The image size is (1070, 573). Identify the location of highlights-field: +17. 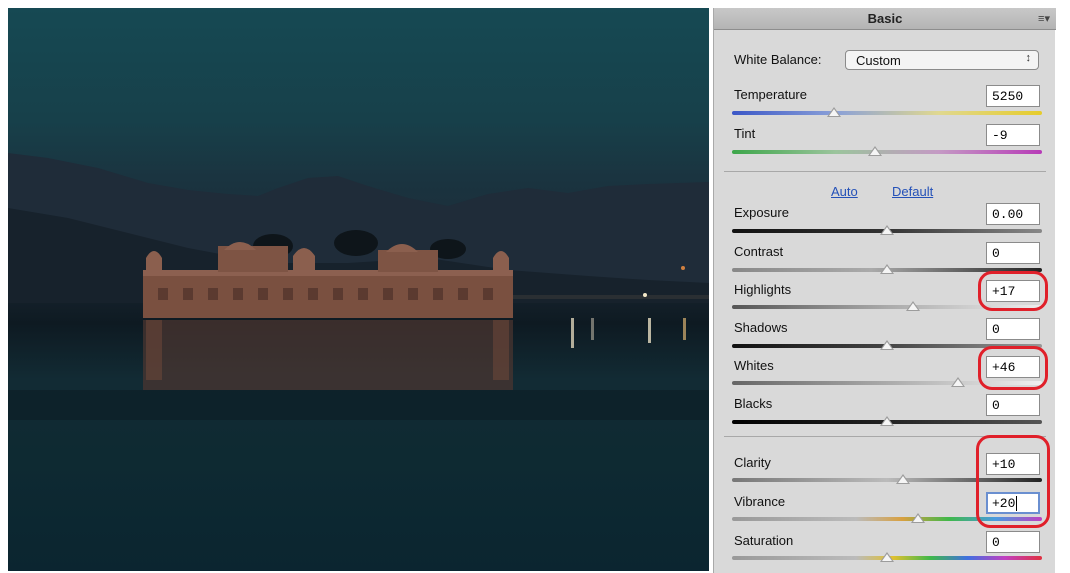
(1013, 291).